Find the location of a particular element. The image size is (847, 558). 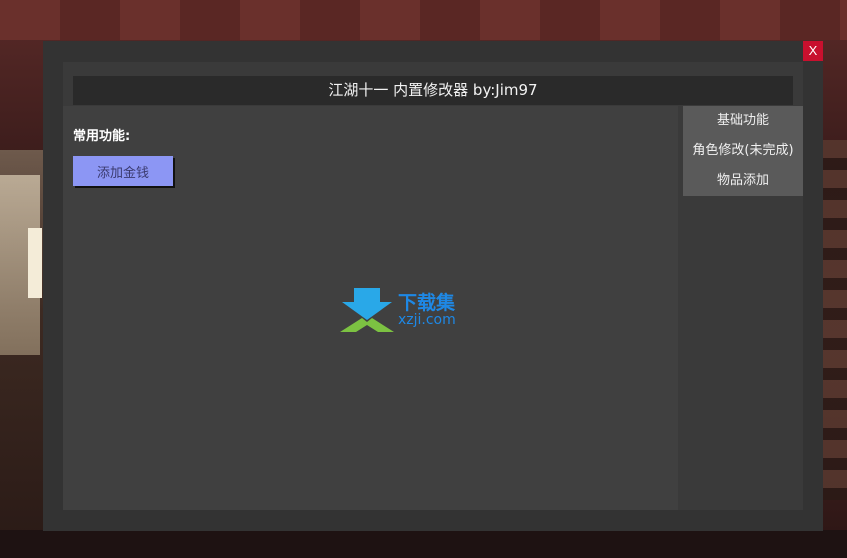

section-label: 常用功能: is located at coordinates (102, 136).